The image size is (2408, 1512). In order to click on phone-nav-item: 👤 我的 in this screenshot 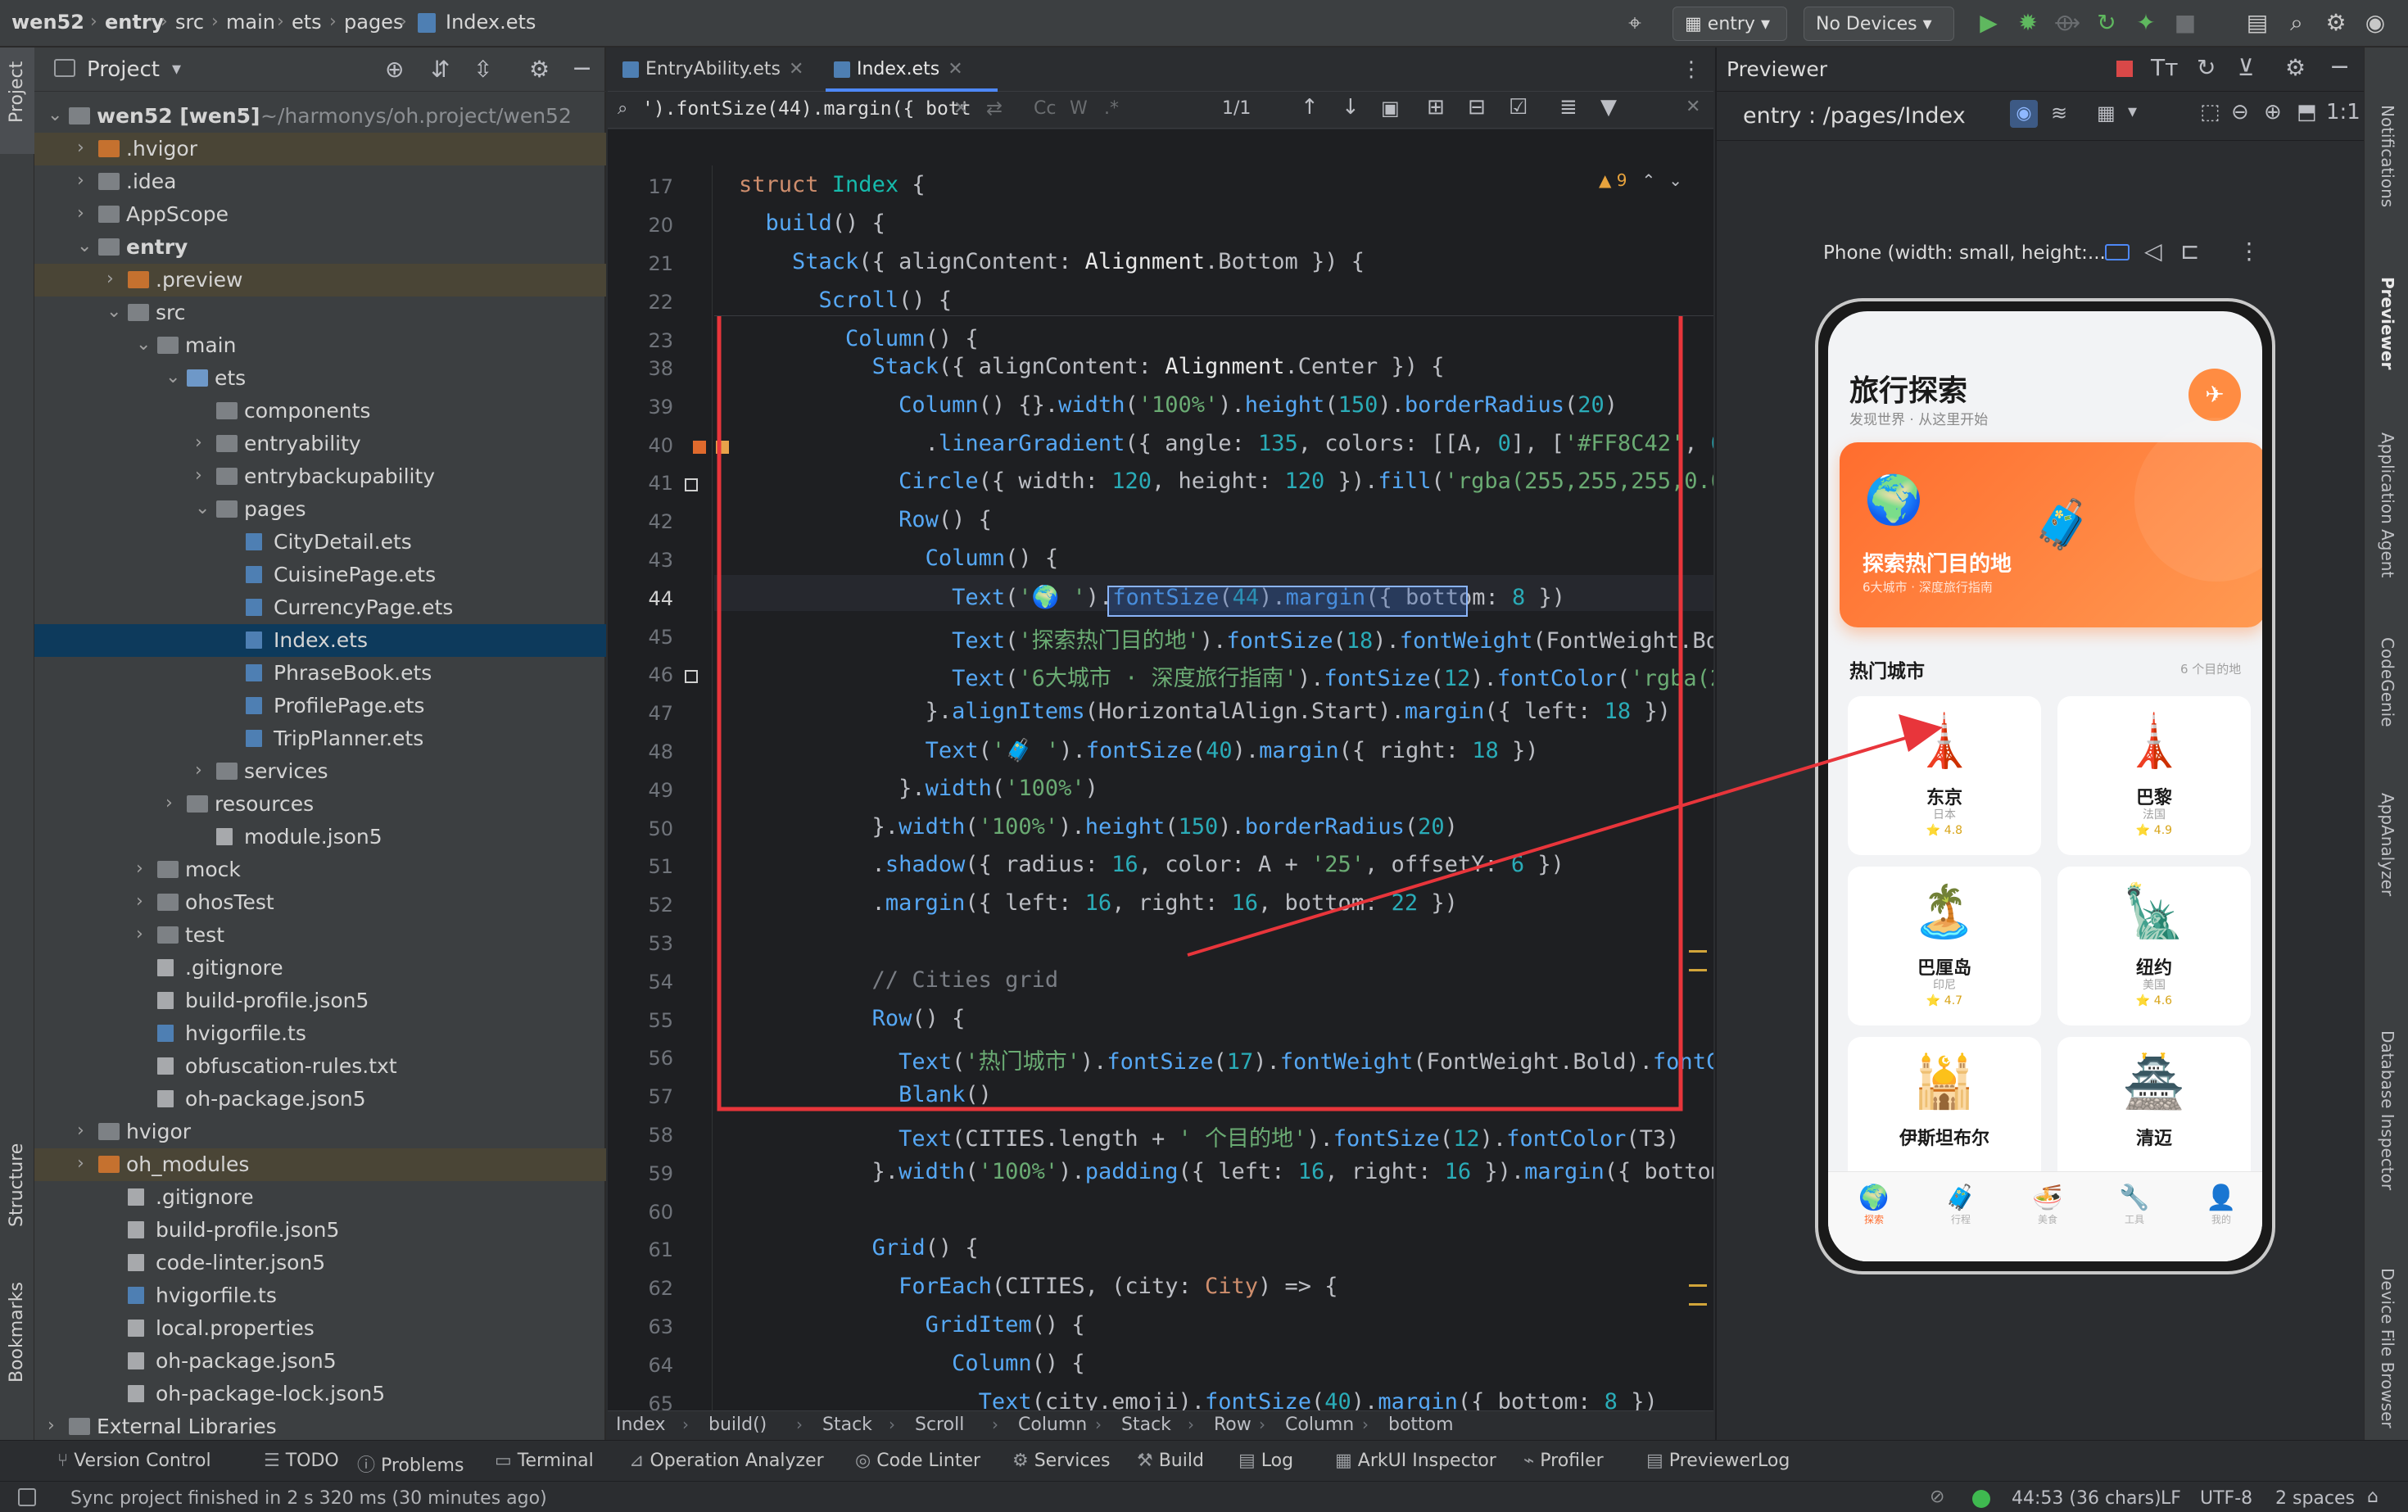, I will do `click(2220, 1205)`.